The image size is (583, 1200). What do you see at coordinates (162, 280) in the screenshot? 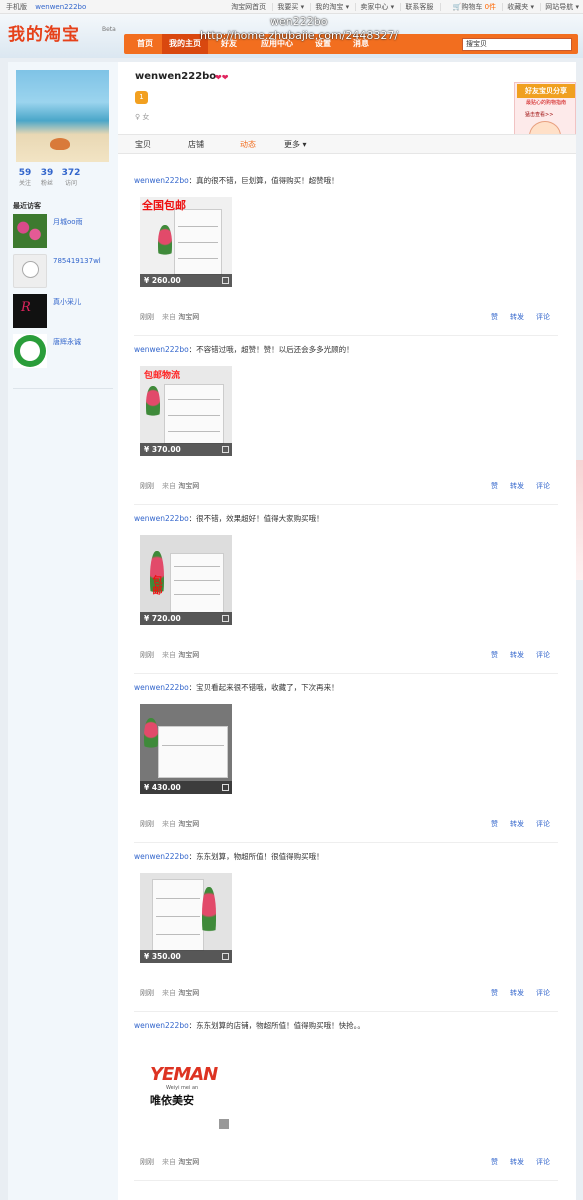
I see `price-label: ¥ 260.00` at bounding box center [162, 280].